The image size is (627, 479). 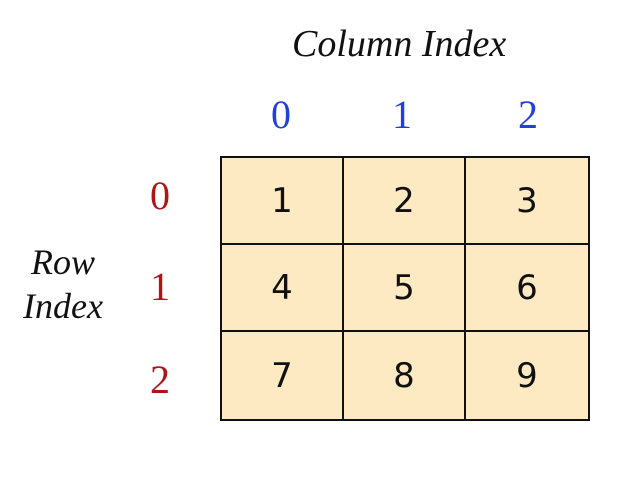 What do you see at coordinates (160, 195) in the screenshot?
I see `row-index-0: 0` at bounding box center [160, 195].